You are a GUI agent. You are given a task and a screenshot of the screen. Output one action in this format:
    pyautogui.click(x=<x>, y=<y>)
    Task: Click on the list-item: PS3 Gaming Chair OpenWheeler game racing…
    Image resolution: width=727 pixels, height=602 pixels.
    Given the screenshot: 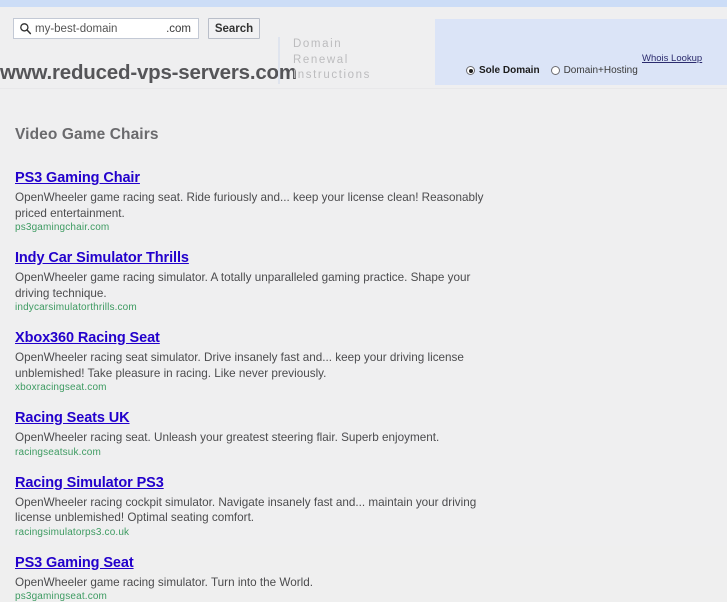 What is the action you would take?
    pyautogui.click(x=265, y=201)
    